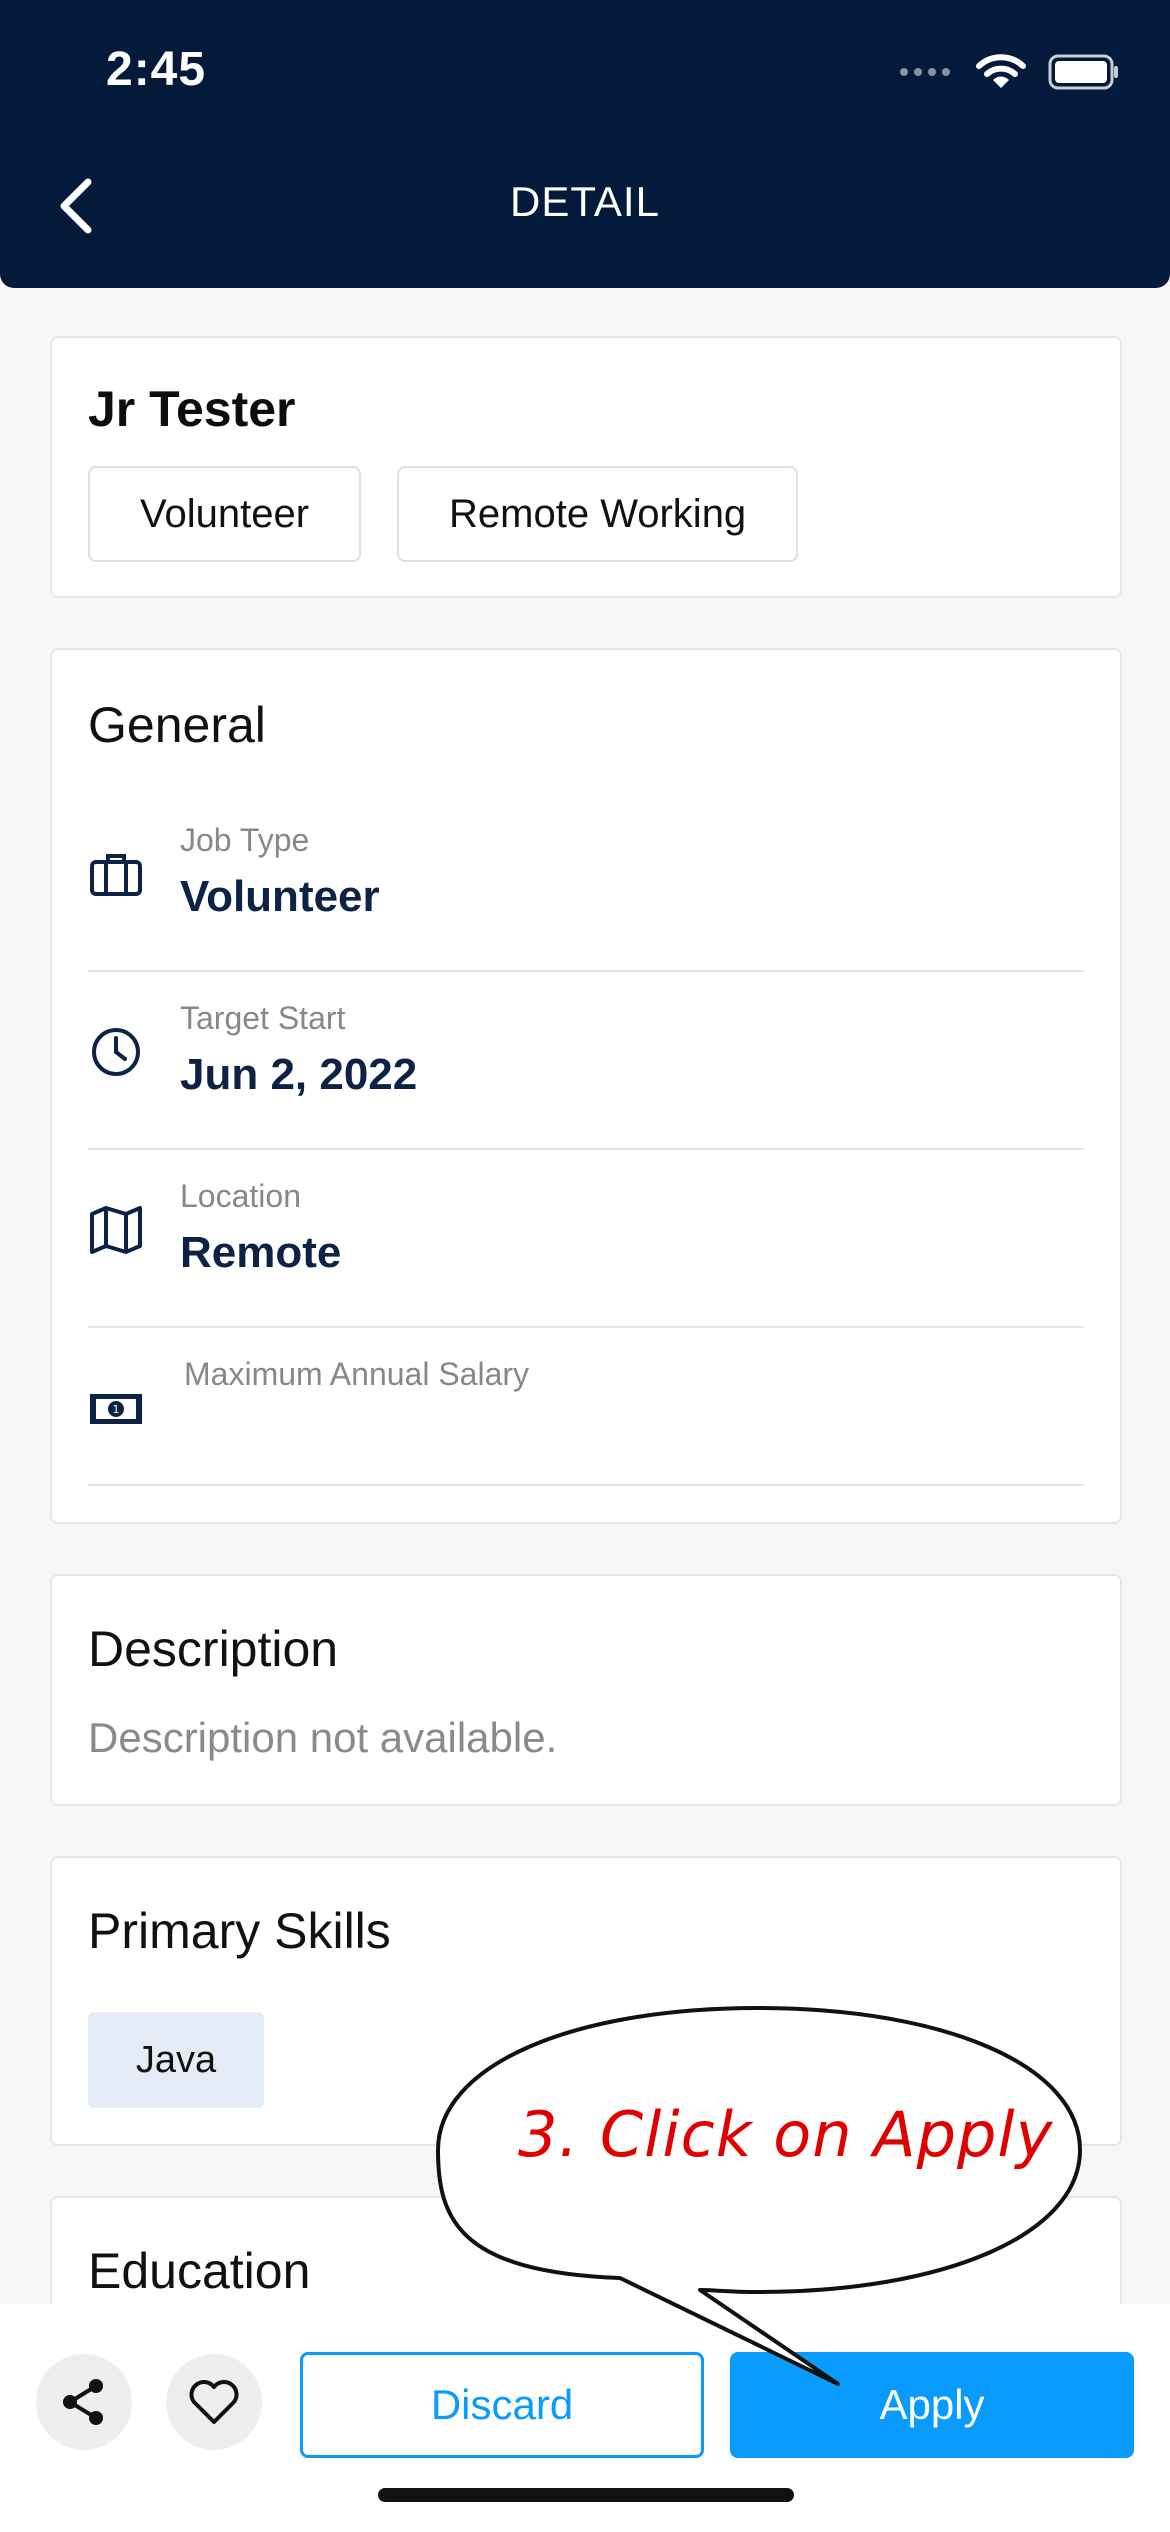 This screenshot has height=2532, width=1170. I want to click on tag-volunteer: Volunteer, so click(225, 514).